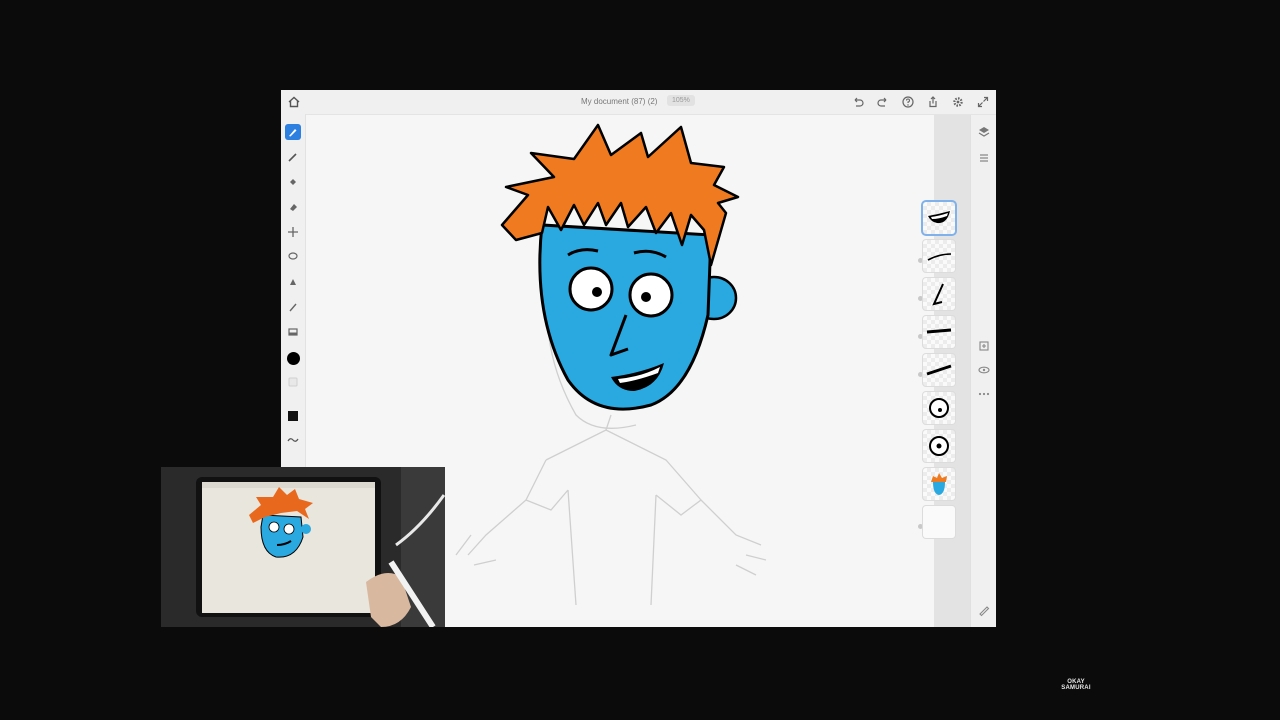 Image resolution: width=1280 pixels, height=720 pixels. Describe the element at coordinates (983, 102) in the screenshot. I see `fullscreen-icon` at that location.